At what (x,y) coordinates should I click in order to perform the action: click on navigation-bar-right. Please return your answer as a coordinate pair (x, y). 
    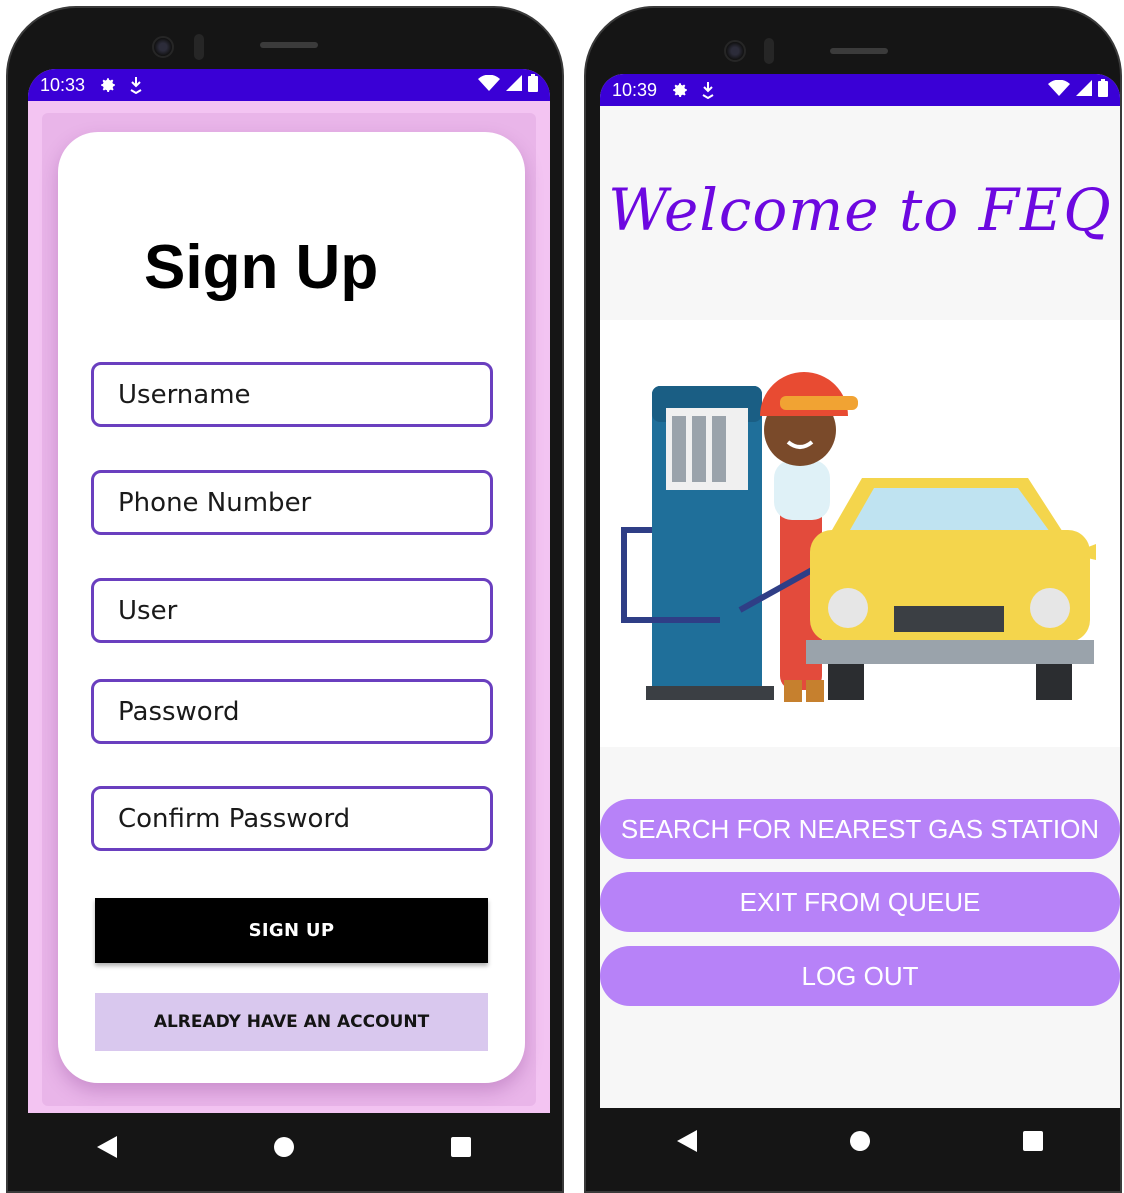
    Looking at the image, I should click on (860, 1141).